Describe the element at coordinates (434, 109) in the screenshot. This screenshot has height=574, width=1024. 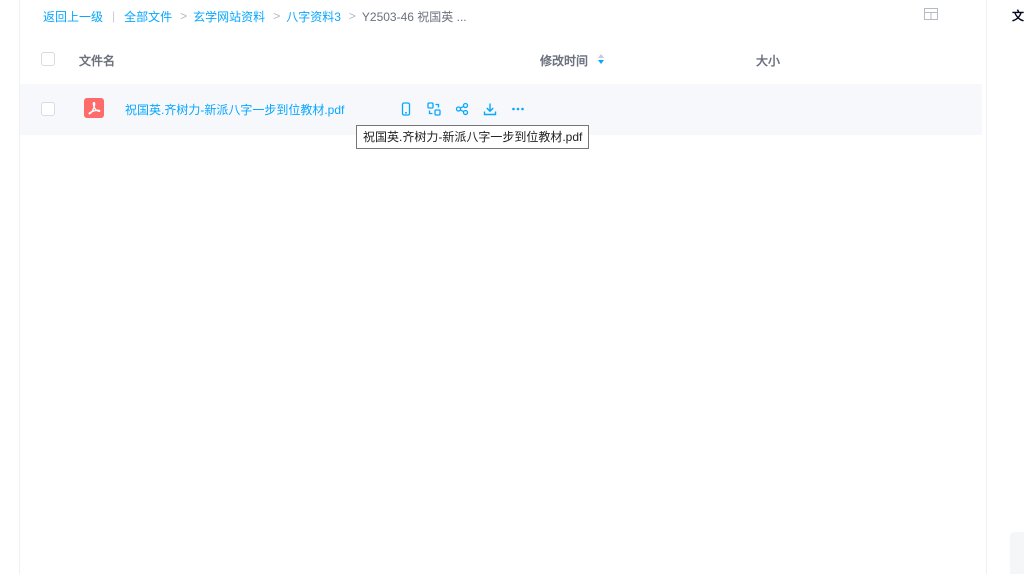
I see `convert-icon` at that location.